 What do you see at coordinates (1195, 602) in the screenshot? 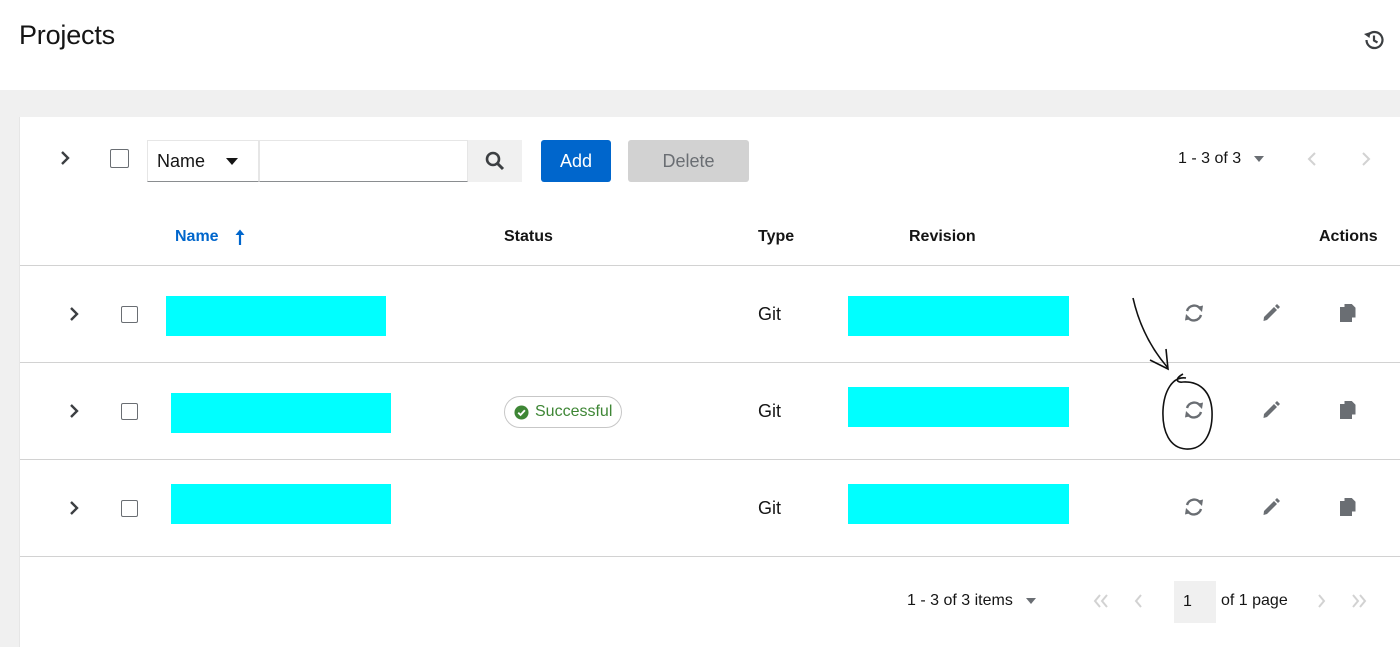
I see `current-page-input` at bounding box center [1195, 602].